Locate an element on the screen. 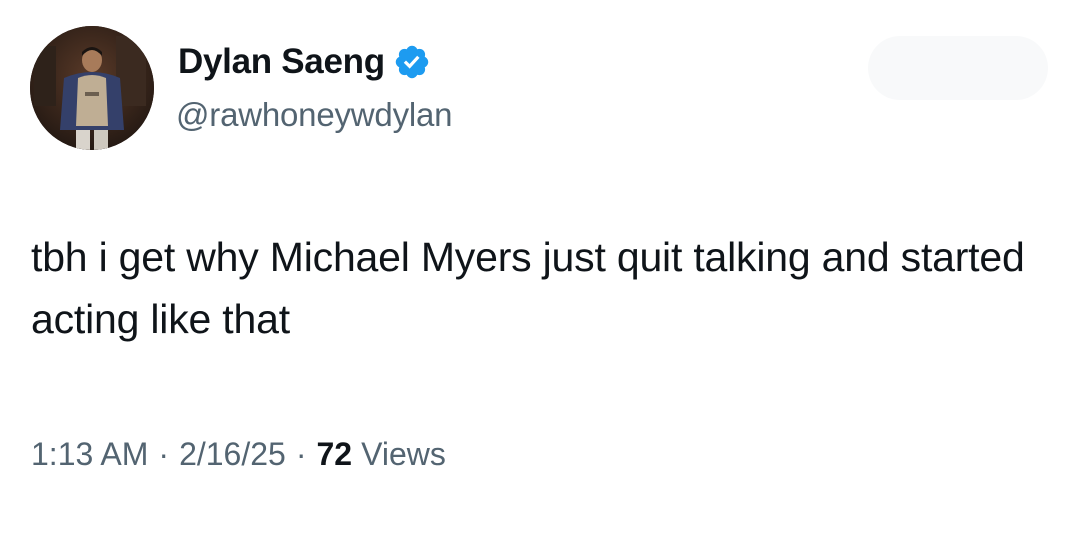  tweet-date: 2/16/25 is located at coordinates (232, 454).